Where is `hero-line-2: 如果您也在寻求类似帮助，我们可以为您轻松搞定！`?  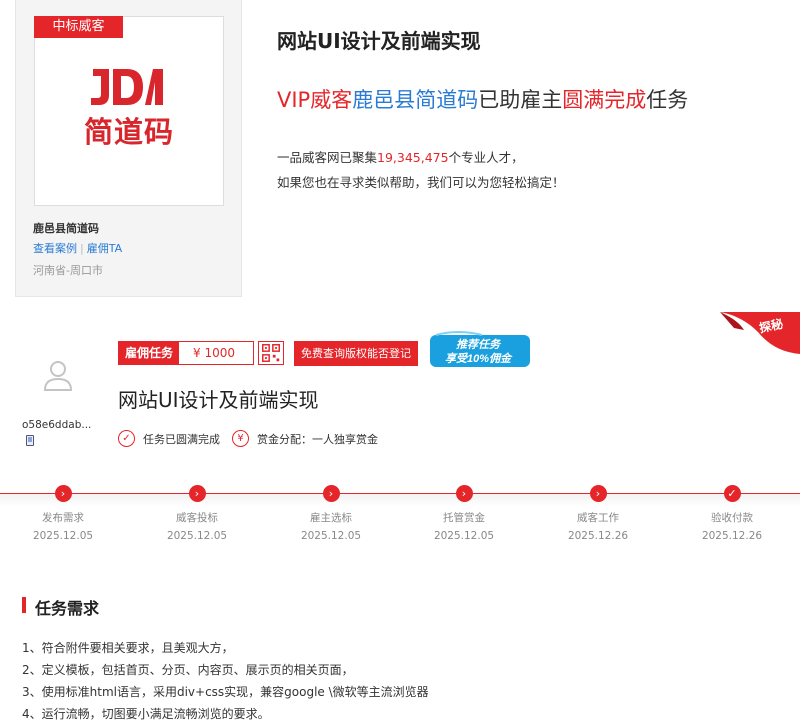 hero-line-2: 如果您也在寻求类似帮助，我们可以为您轻松搞定！ is located at coordinates (421, 182).